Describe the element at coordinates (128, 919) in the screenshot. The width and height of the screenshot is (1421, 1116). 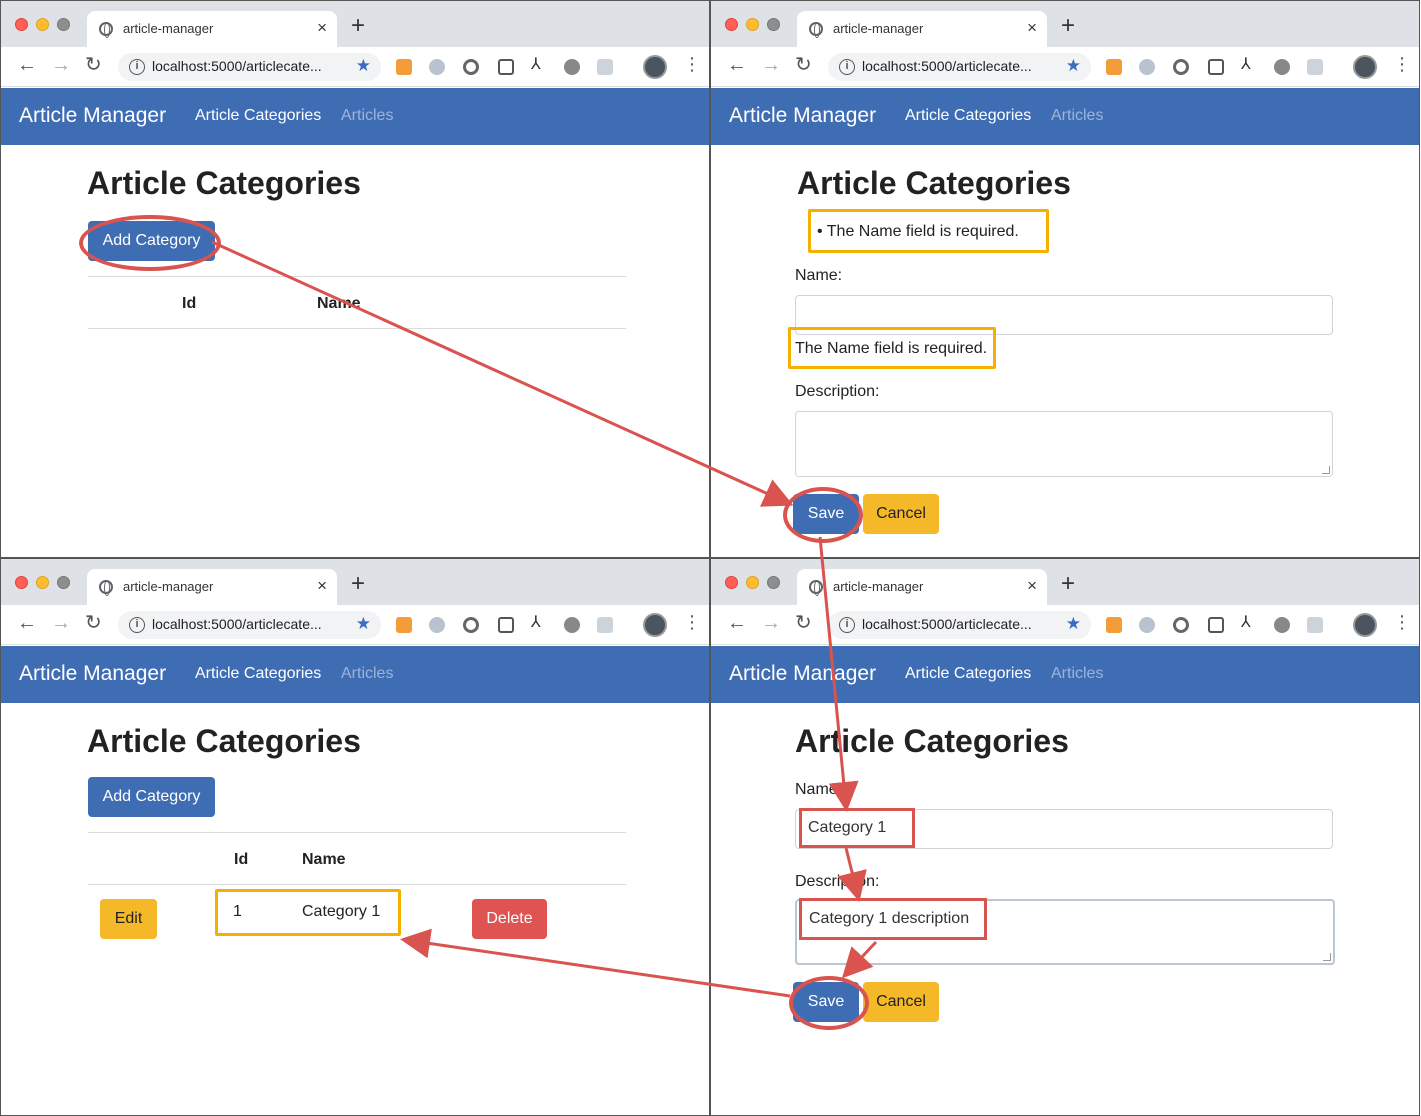
I see `edit-button: Edit` at that location.